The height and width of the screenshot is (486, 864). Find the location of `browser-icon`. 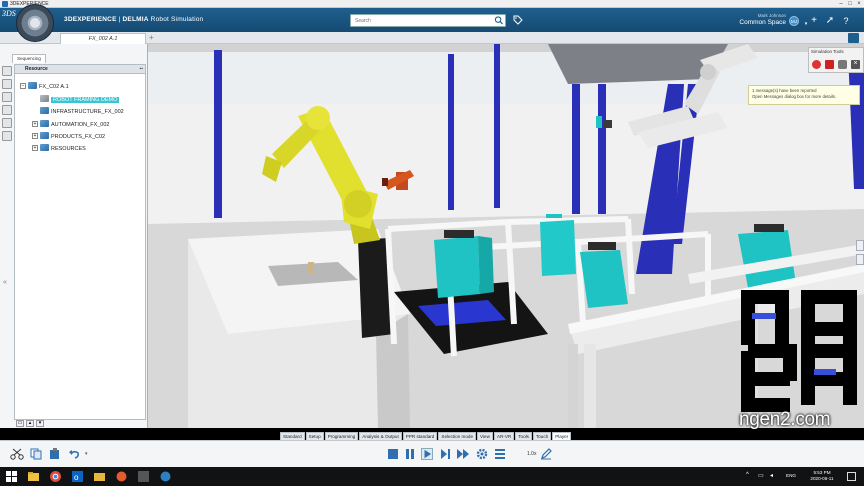

browser-icon is located at coordinates (121, 476).